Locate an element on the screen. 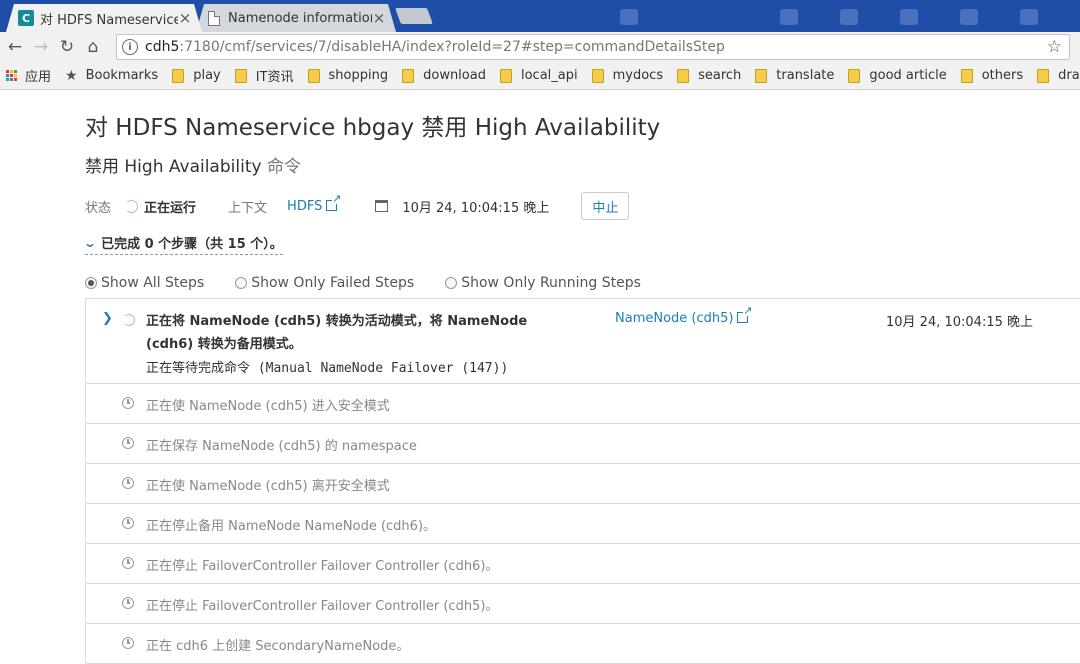 This screenshot has height=664, width=1080. home-icon: ⌂ is located at coordinates (93, 47).